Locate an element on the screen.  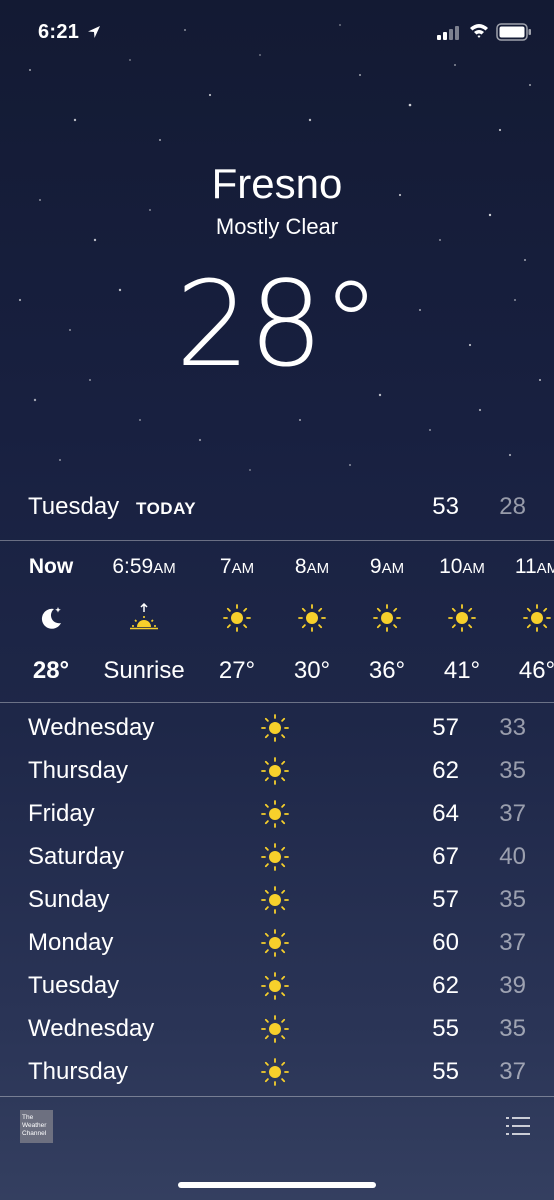
hourly-item: 6:59AM Sunrise is located at coordinates (144, 621).